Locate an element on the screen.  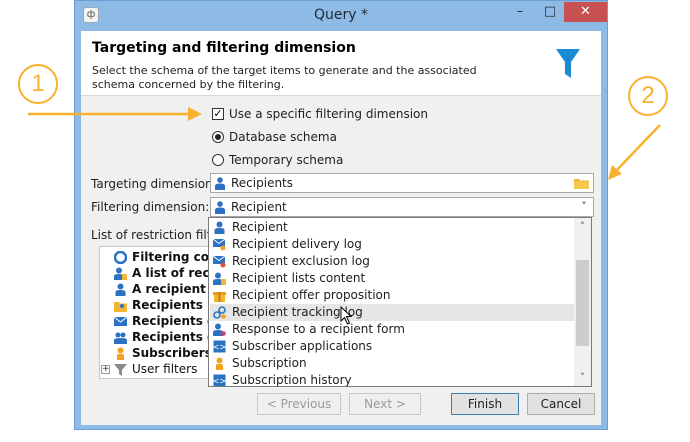
minimize-button: – is located at coordinates (520, 12).